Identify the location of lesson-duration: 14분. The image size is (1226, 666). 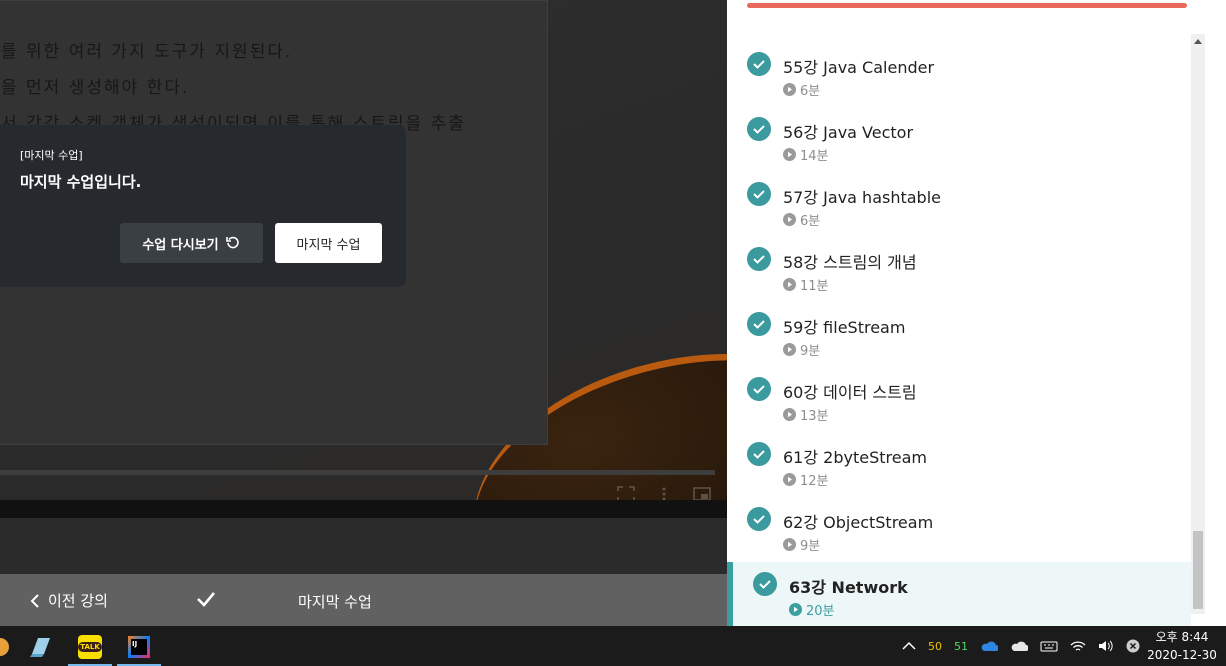
(806, 154).